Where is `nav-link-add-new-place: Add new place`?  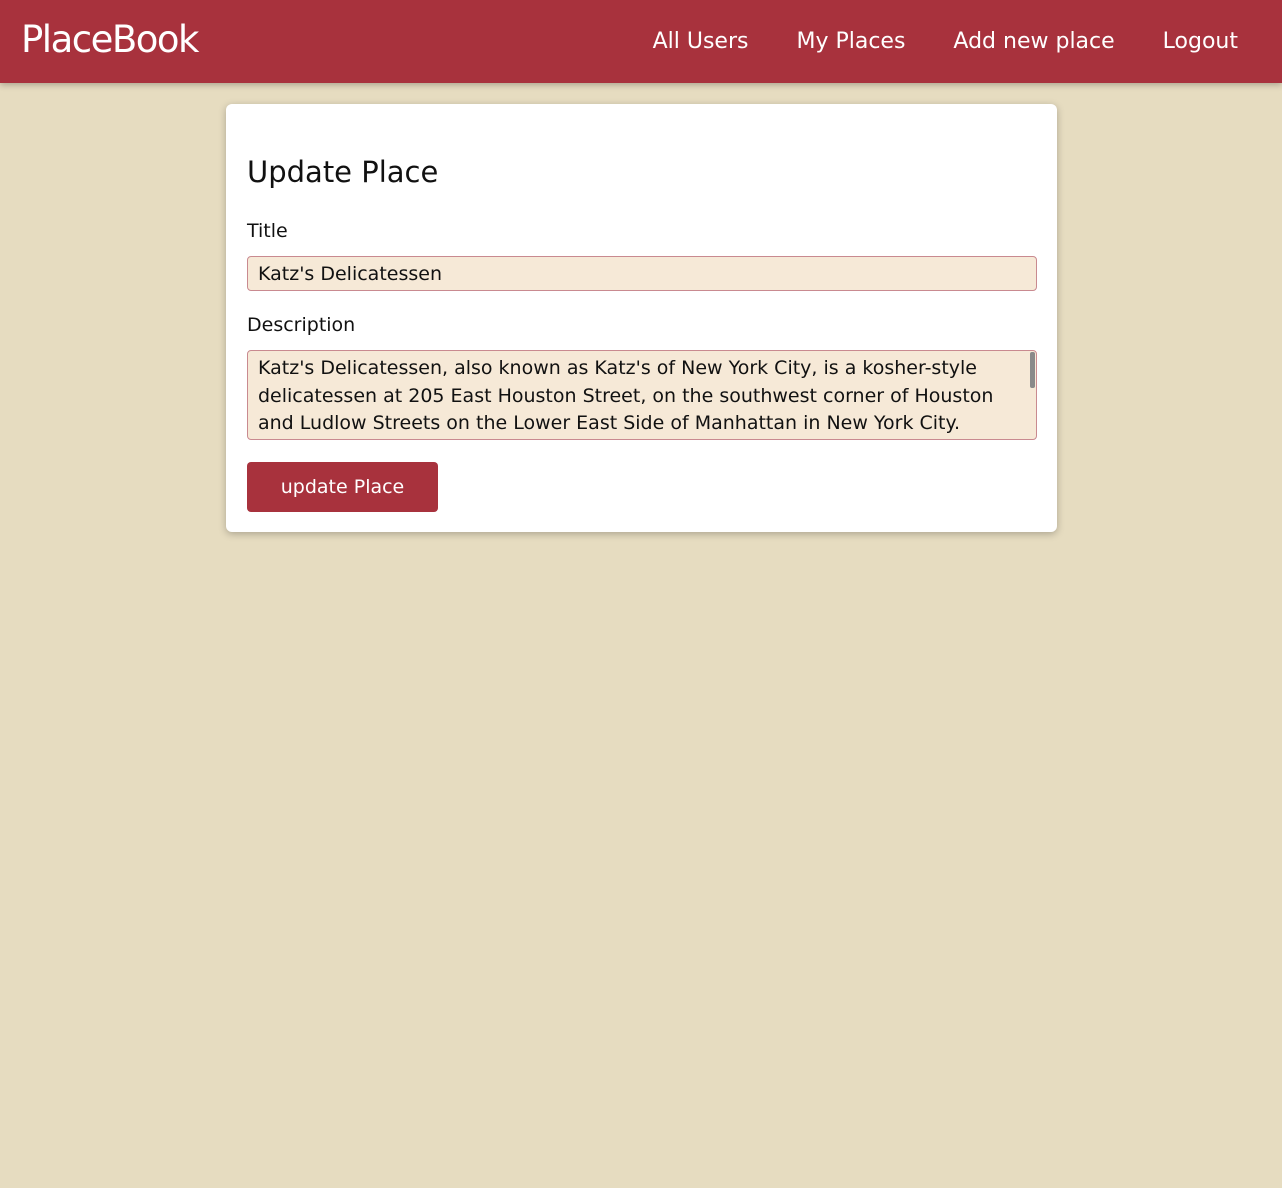
nav-link-add-new-place: Add new place is located at coordinates (1033, 42).